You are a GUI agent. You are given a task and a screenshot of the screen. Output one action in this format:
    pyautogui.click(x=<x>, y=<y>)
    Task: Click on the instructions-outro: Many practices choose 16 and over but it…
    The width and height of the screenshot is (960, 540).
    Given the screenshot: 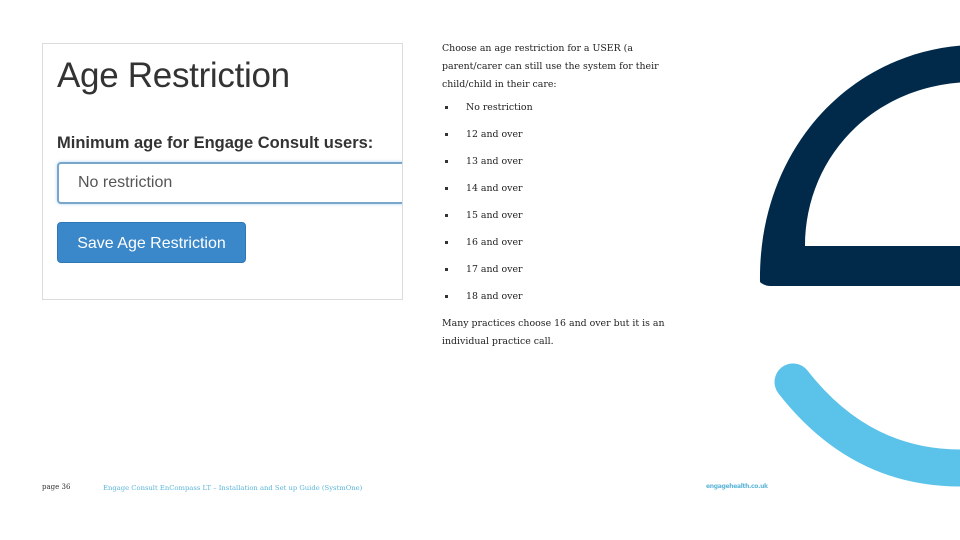 What is the action you would take?
    pyautogui.click(x=553, y=332)
    